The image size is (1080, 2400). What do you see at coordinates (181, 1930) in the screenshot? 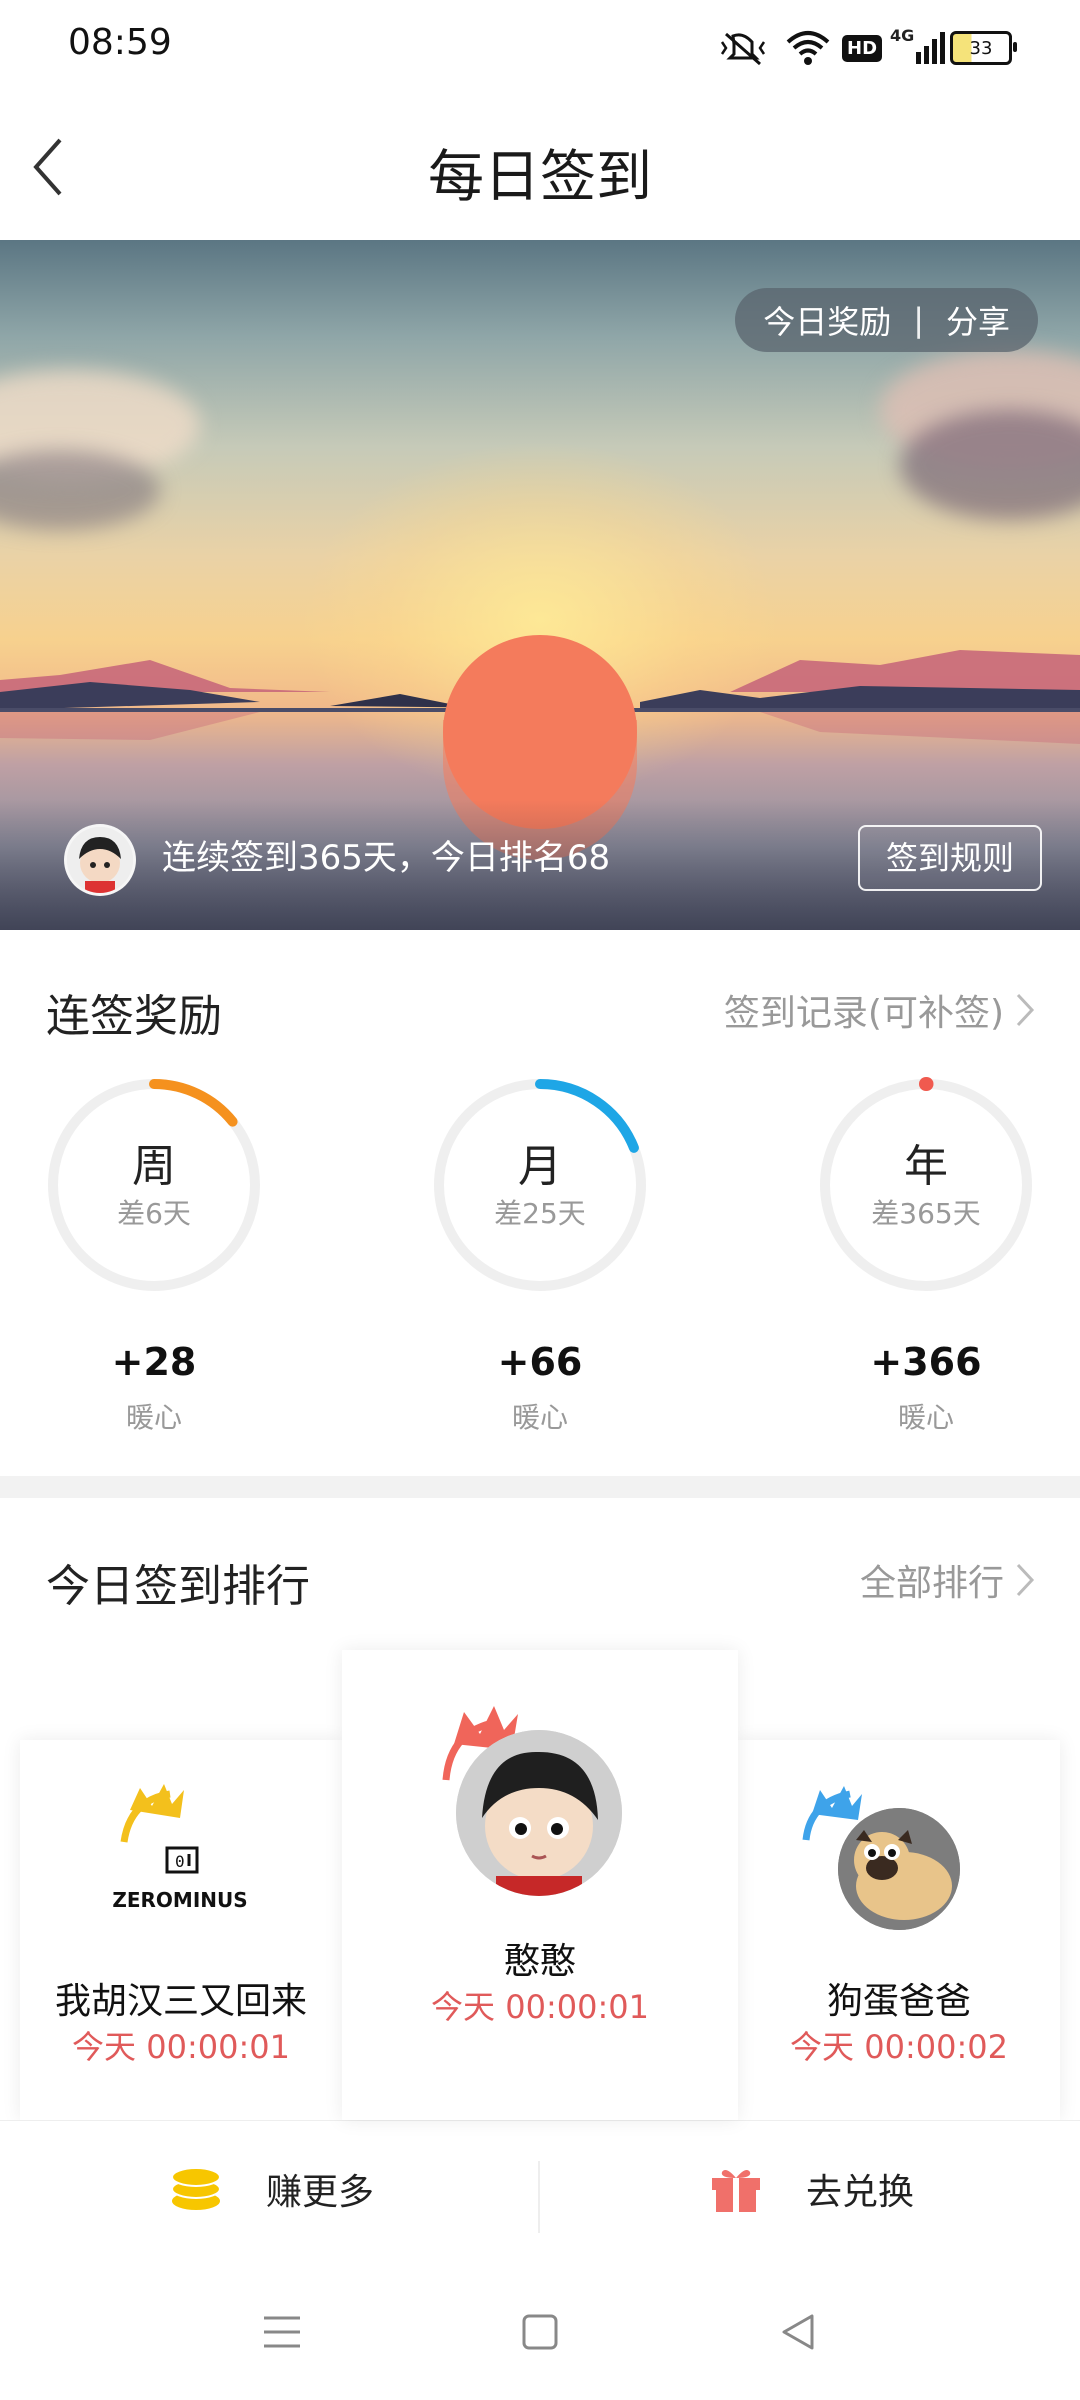
I see `rank-card-2: 0 ZEROMINUS 我胡汉三又回来 今天 00:00:01` at bounding box center [181, 1930].